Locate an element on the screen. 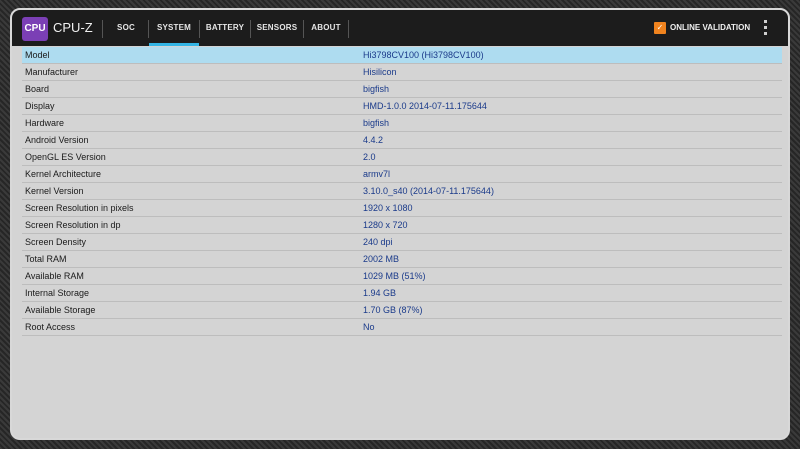  row-label: Total RAM is located at coordinates (46, 259).